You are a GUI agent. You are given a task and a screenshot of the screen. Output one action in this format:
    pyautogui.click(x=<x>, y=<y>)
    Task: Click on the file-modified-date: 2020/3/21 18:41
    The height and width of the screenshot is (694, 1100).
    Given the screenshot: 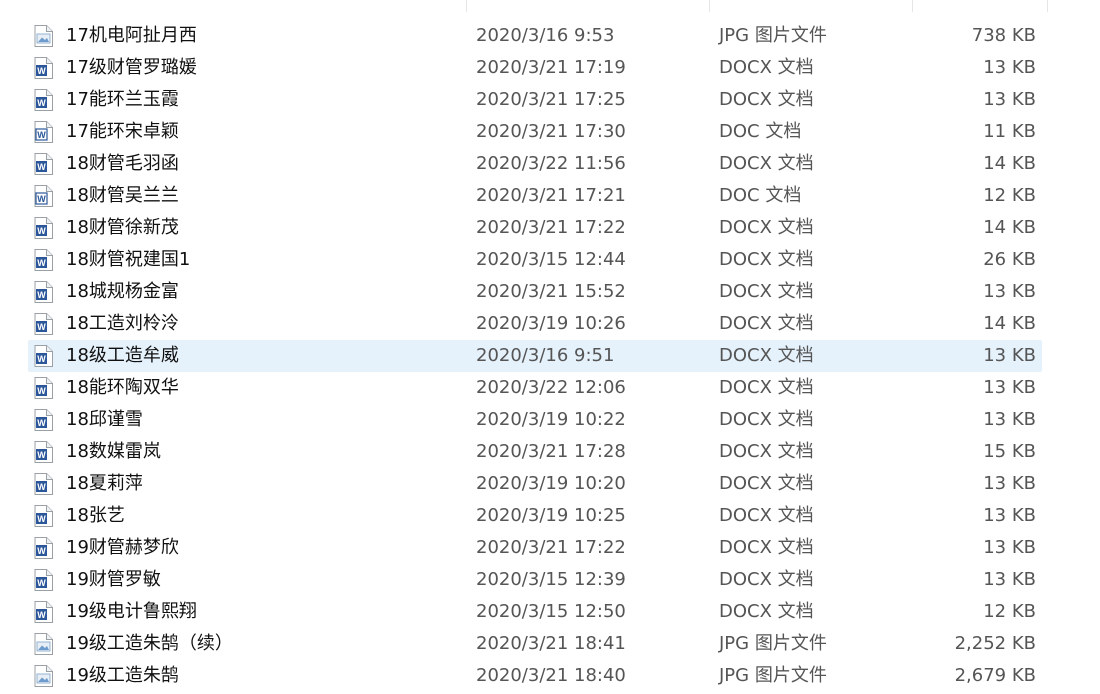 What is the action you would take?
    pyautogui.click(x=551, y=643)
    